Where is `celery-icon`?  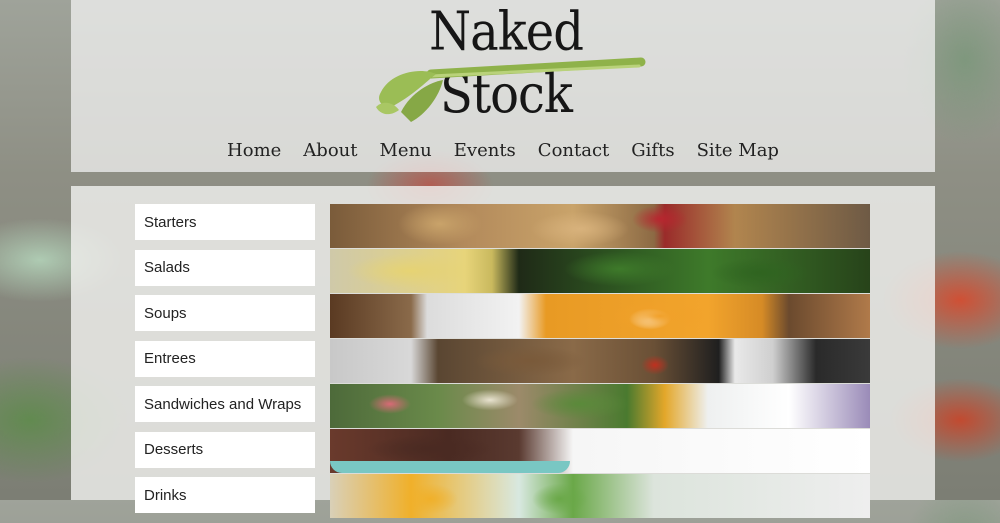 celery-icon is located at coordinates (511, 89).